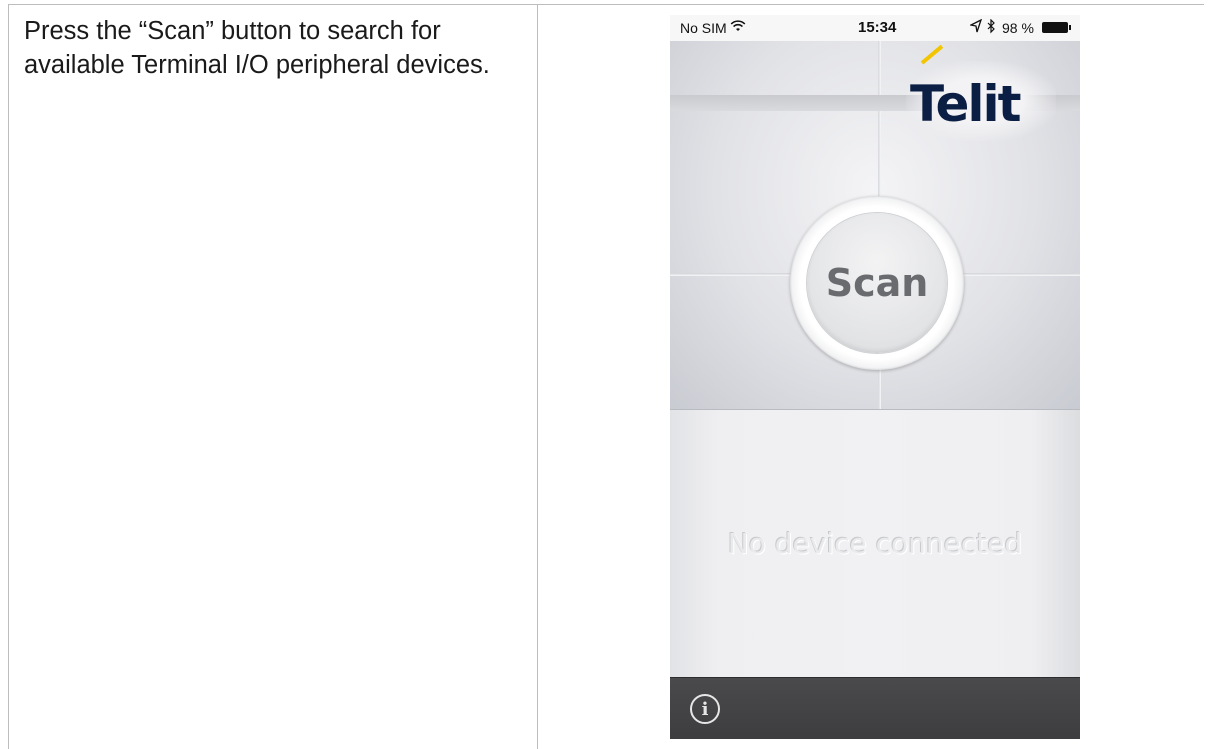  What do you see at coordinates (705, 709) in the screenshot?
I see `info-icon: i` at bounding box center [705, 709].